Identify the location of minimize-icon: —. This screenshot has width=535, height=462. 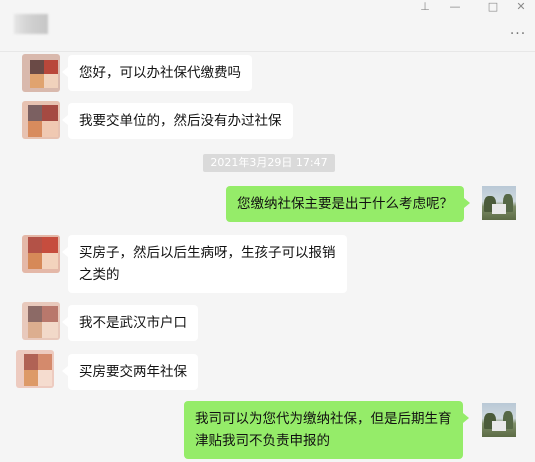
(455, 7).